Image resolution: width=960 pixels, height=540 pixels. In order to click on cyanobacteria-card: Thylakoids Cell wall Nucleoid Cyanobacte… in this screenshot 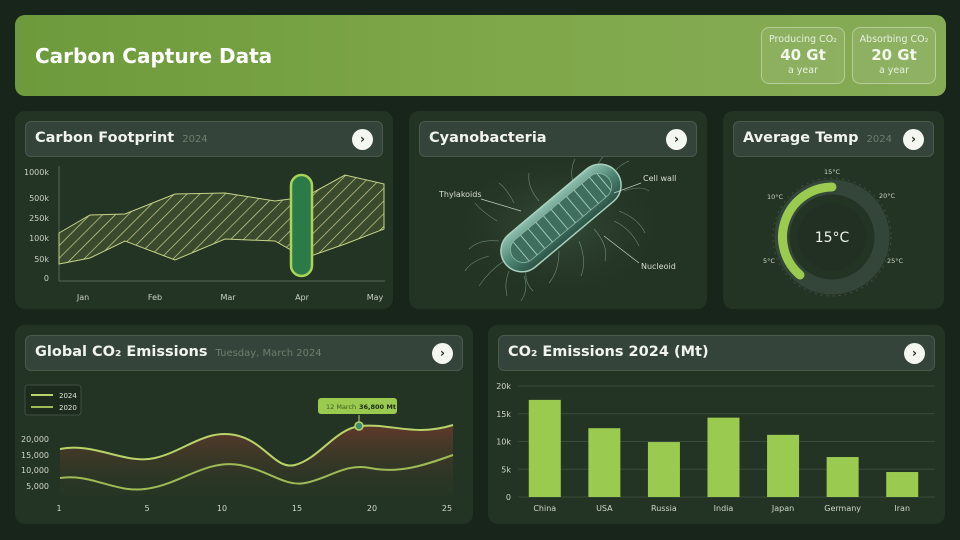, I will do `click(558, 210)`.